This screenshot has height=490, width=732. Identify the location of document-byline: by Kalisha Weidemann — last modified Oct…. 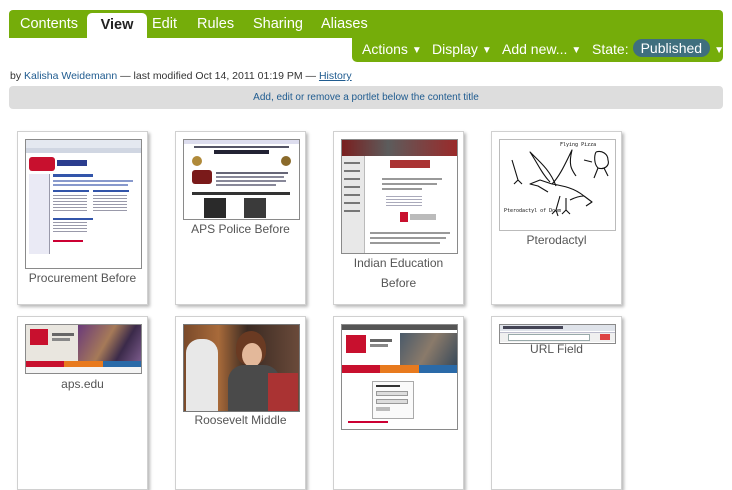
(181, 76).